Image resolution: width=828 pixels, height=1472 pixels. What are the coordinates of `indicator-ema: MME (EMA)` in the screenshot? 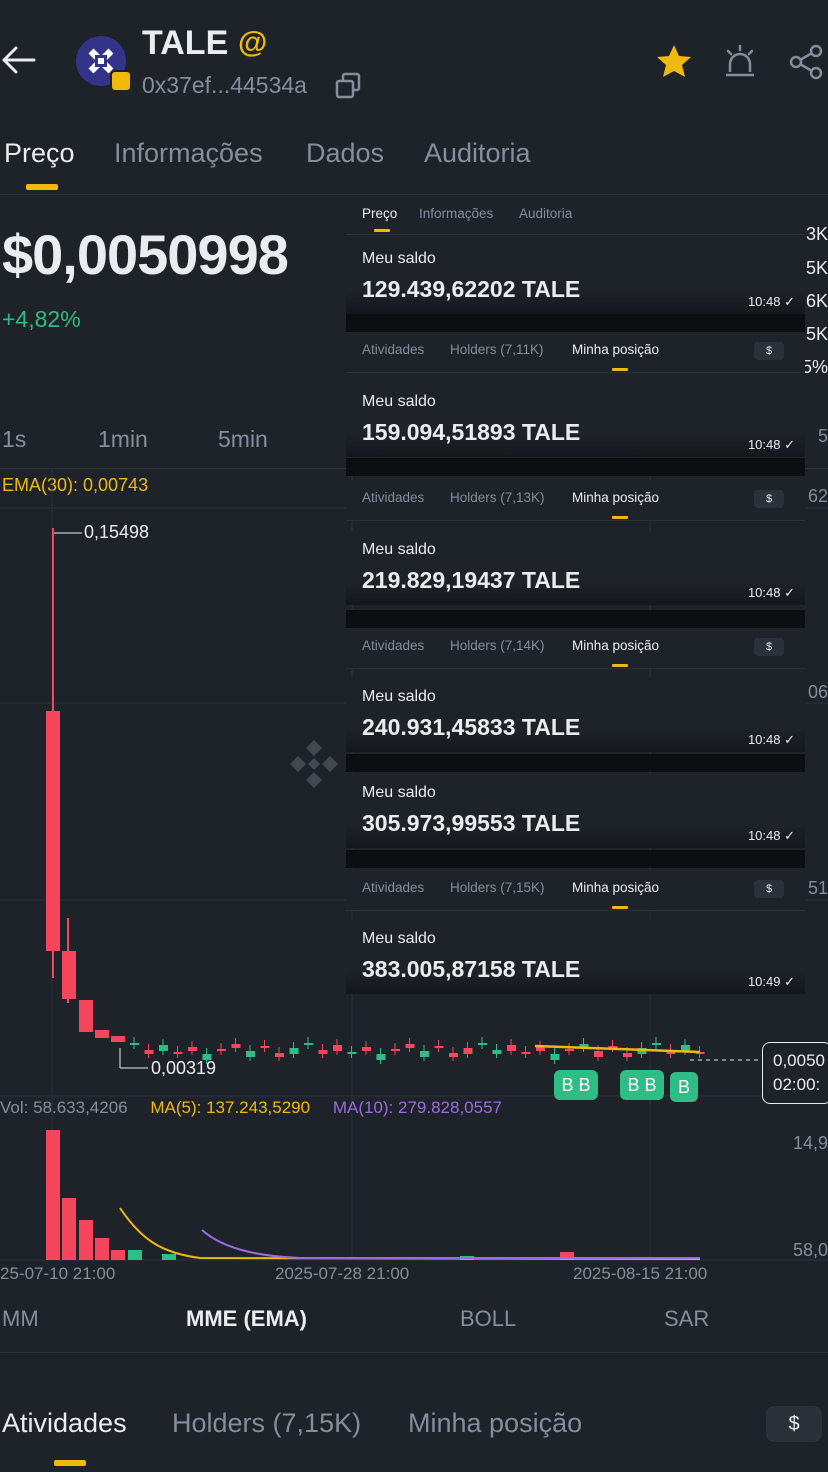 It's located at (246, 1319).